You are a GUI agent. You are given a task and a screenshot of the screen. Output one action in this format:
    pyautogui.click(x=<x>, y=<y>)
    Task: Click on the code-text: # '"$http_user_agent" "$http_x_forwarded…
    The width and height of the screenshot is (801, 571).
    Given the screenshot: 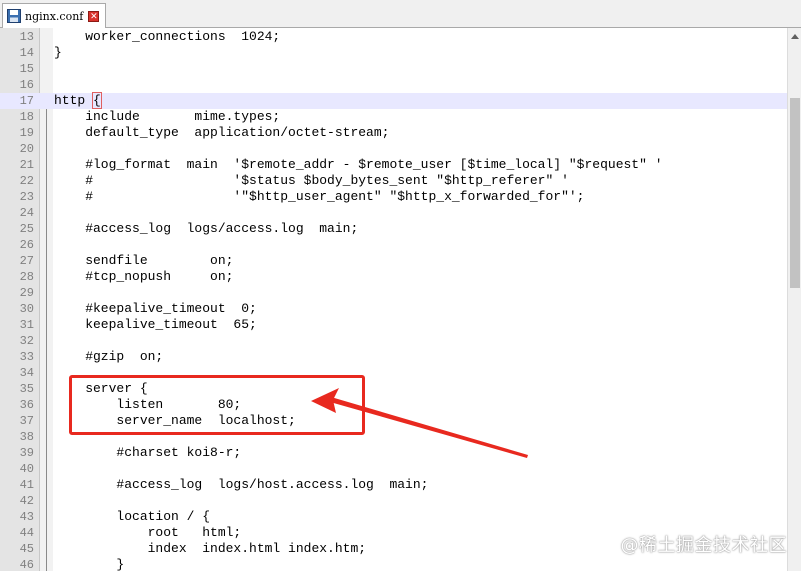 What is the action you would take?
    pyautogui.click(x=319, y=196)
    